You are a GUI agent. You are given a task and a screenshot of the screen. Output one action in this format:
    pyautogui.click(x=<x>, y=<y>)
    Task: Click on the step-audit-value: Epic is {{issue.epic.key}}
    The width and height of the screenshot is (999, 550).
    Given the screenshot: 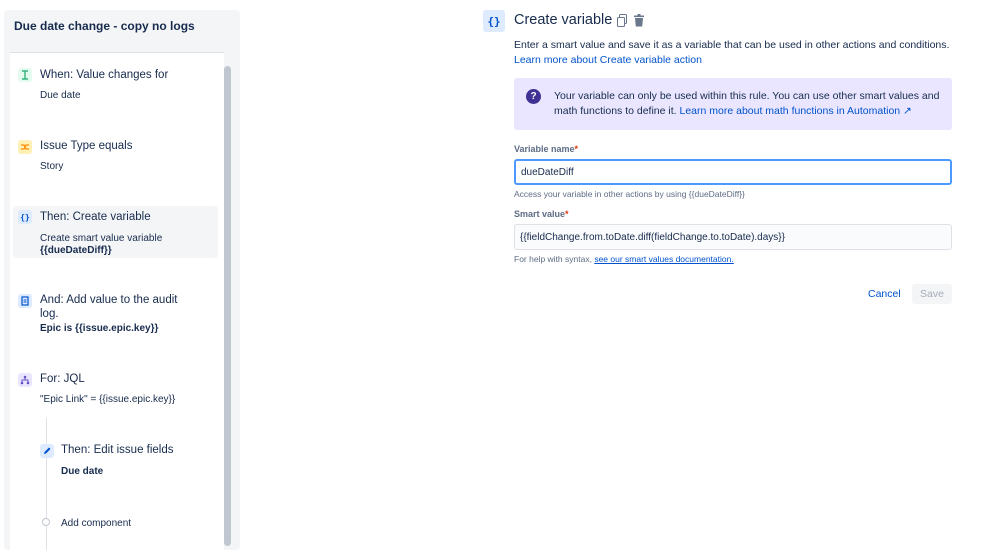 What is the action you would take?
    pyautogui.click(x=99, y=328)
    